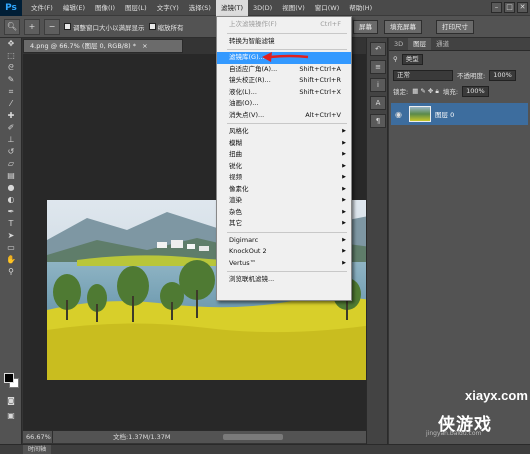 This screenshot has width=530, height=454. Describe the element at coordinates (327, 8) in the screenshot. I see `menu-window: 窗口(W)` at that location.